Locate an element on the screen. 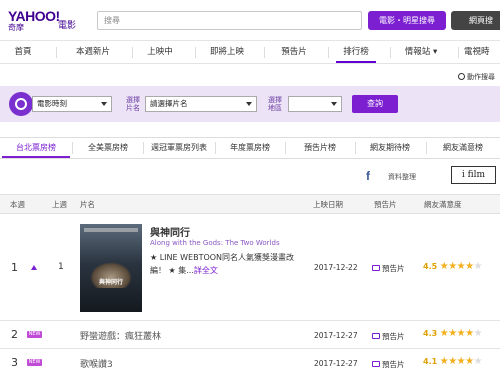  last-week-rank: 1 is located at coordinates (61, 267).